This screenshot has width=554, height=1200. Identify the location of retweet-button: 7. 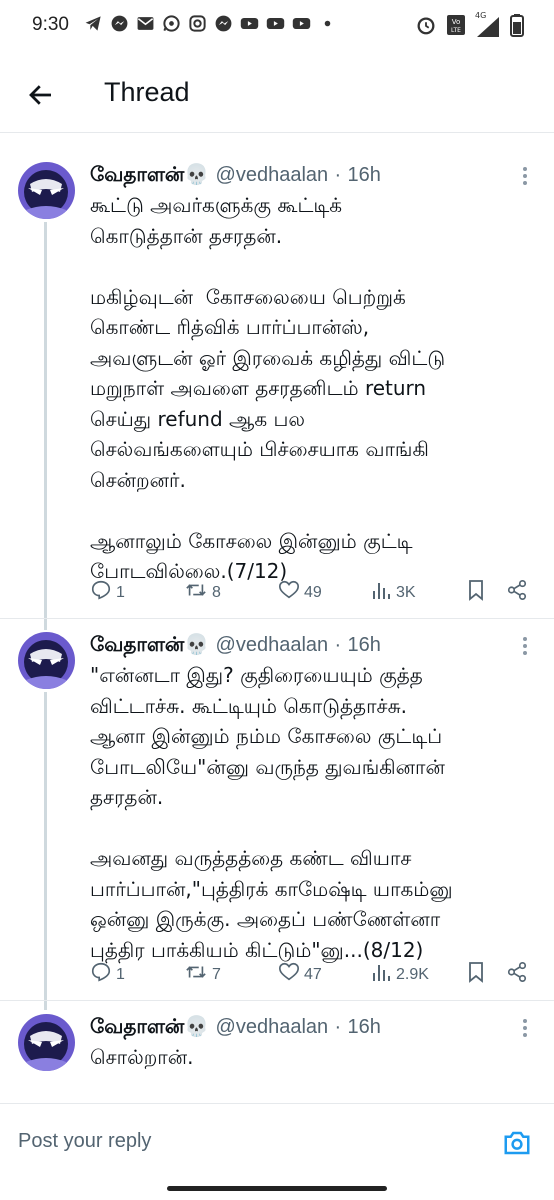
(202, 974).